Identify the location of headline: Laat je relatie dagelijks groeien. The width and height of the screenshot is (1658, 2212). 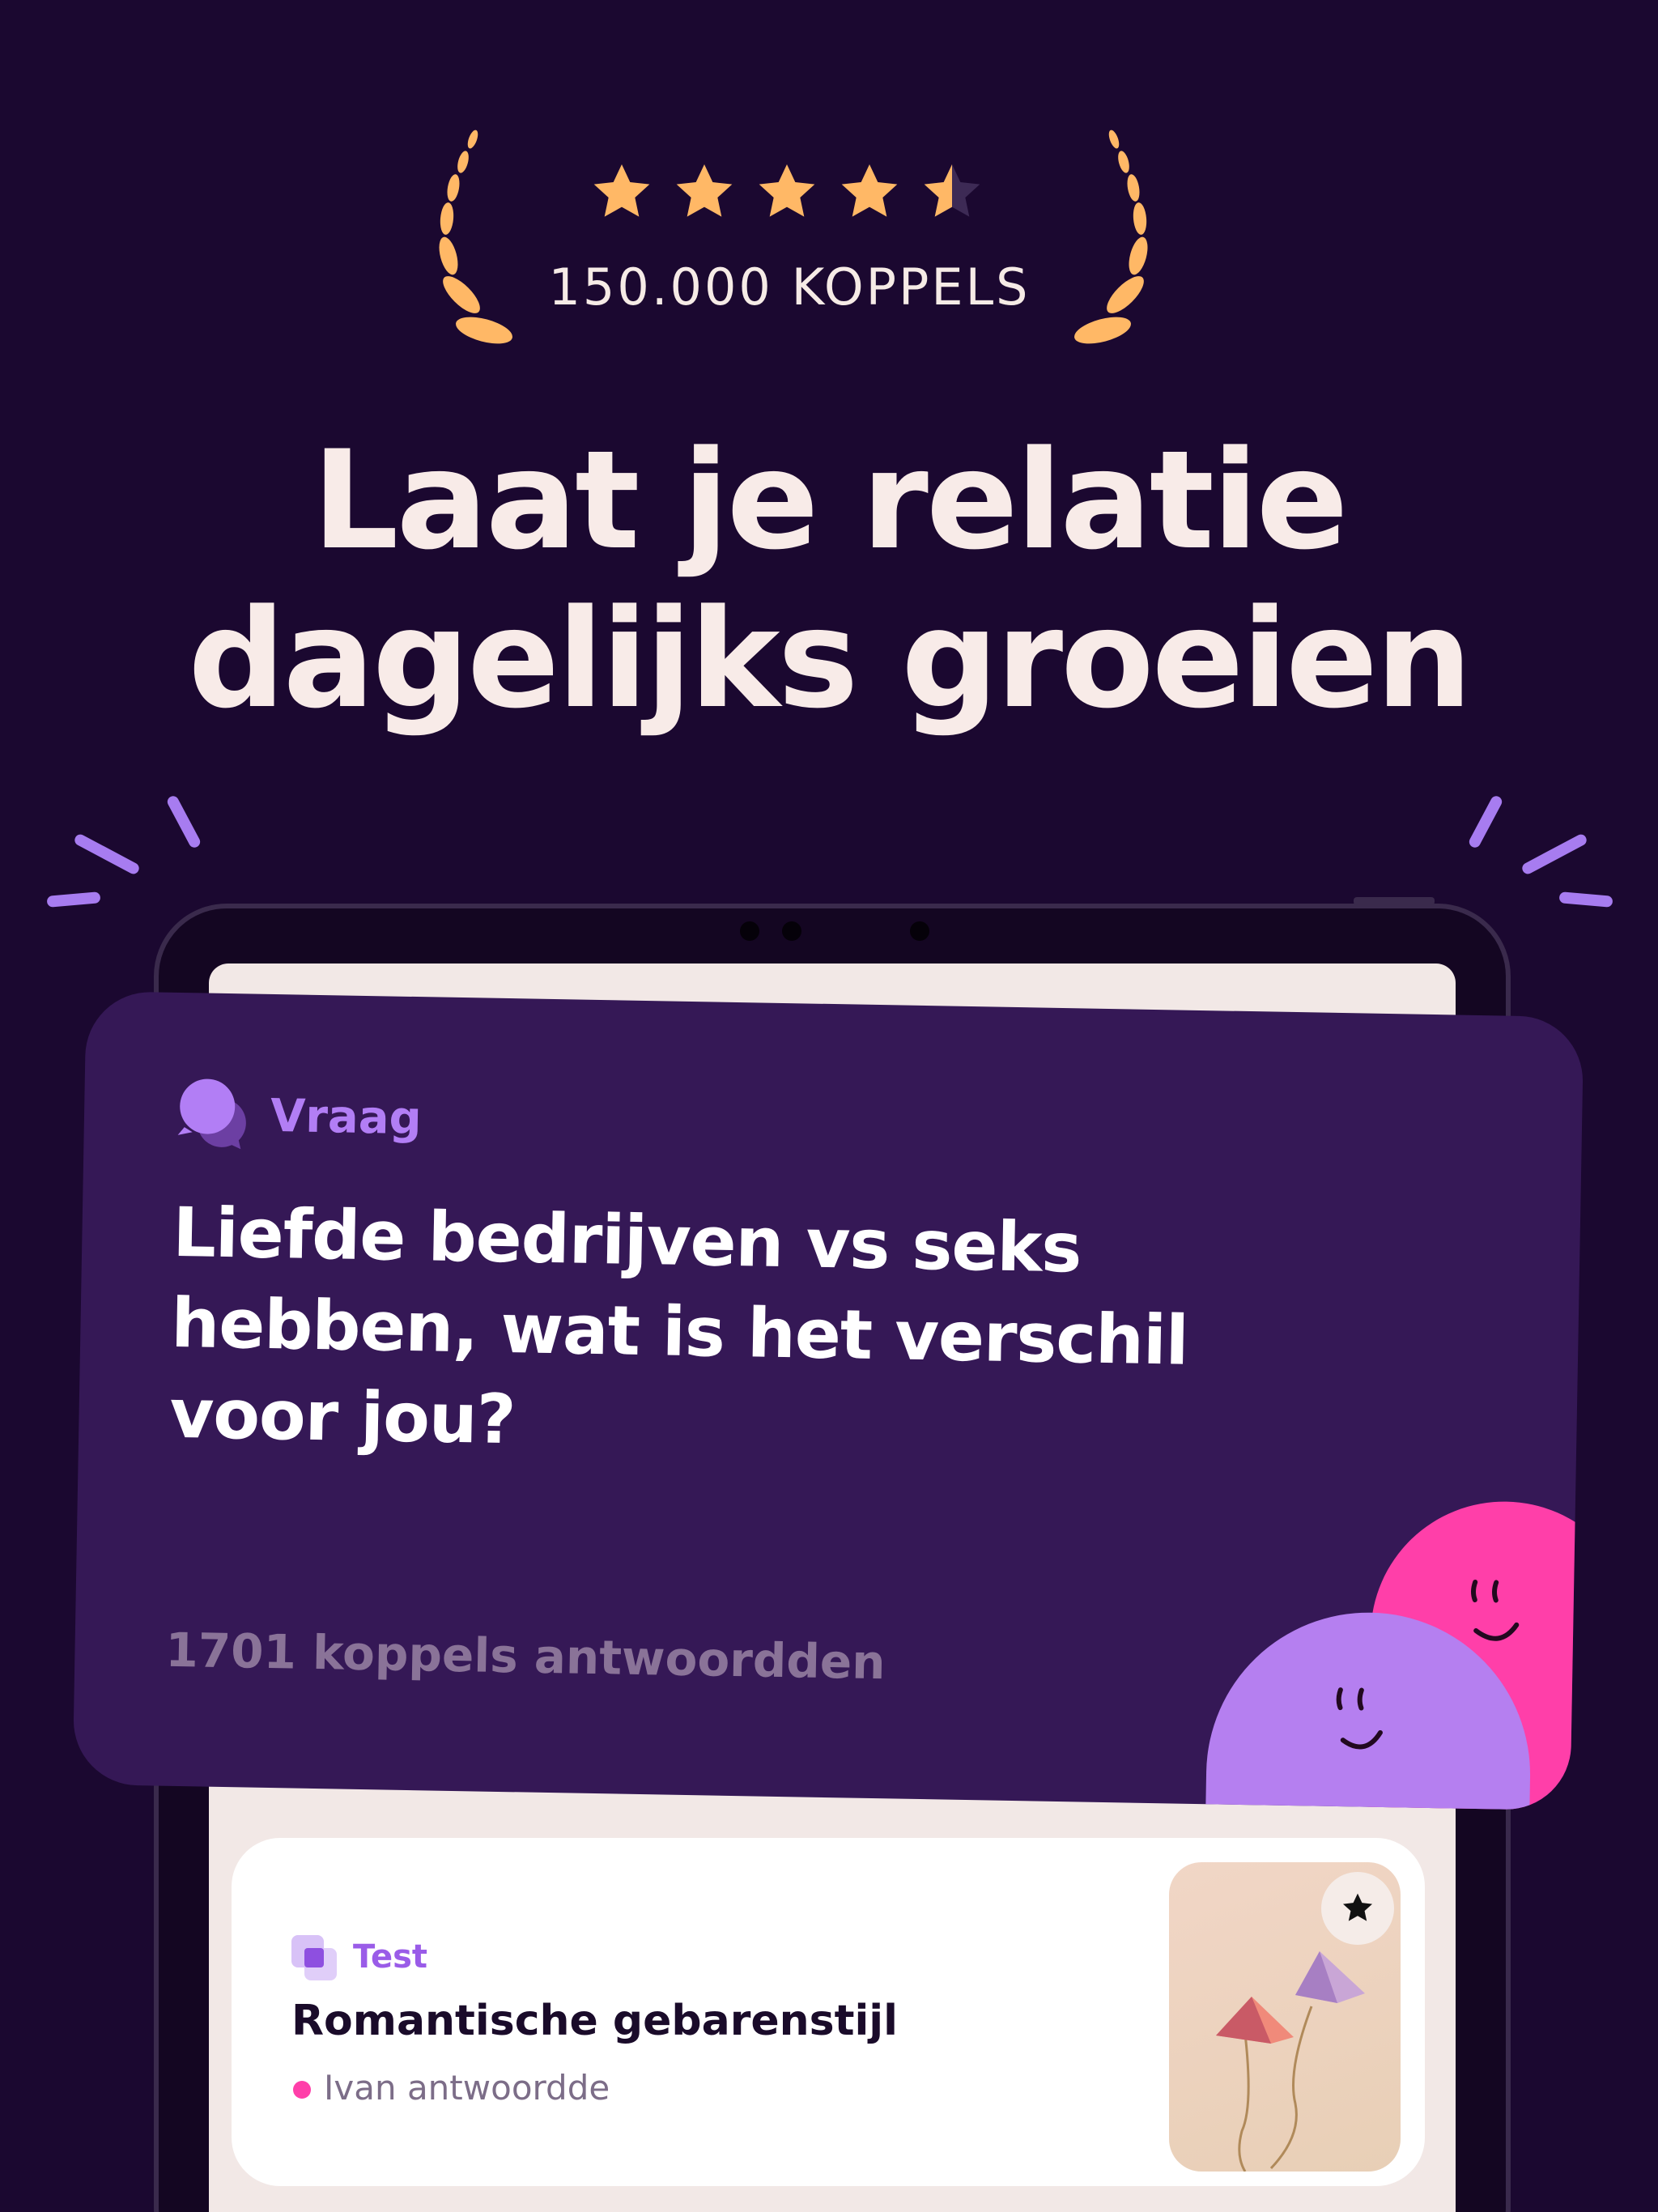
(829, 580).